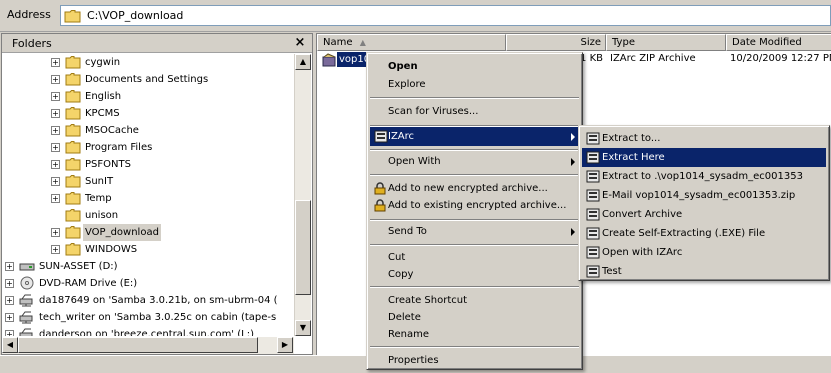 This screenshot has height=373, width=831. I want to click on menu-item-rename: Rename, so click(474, 334).